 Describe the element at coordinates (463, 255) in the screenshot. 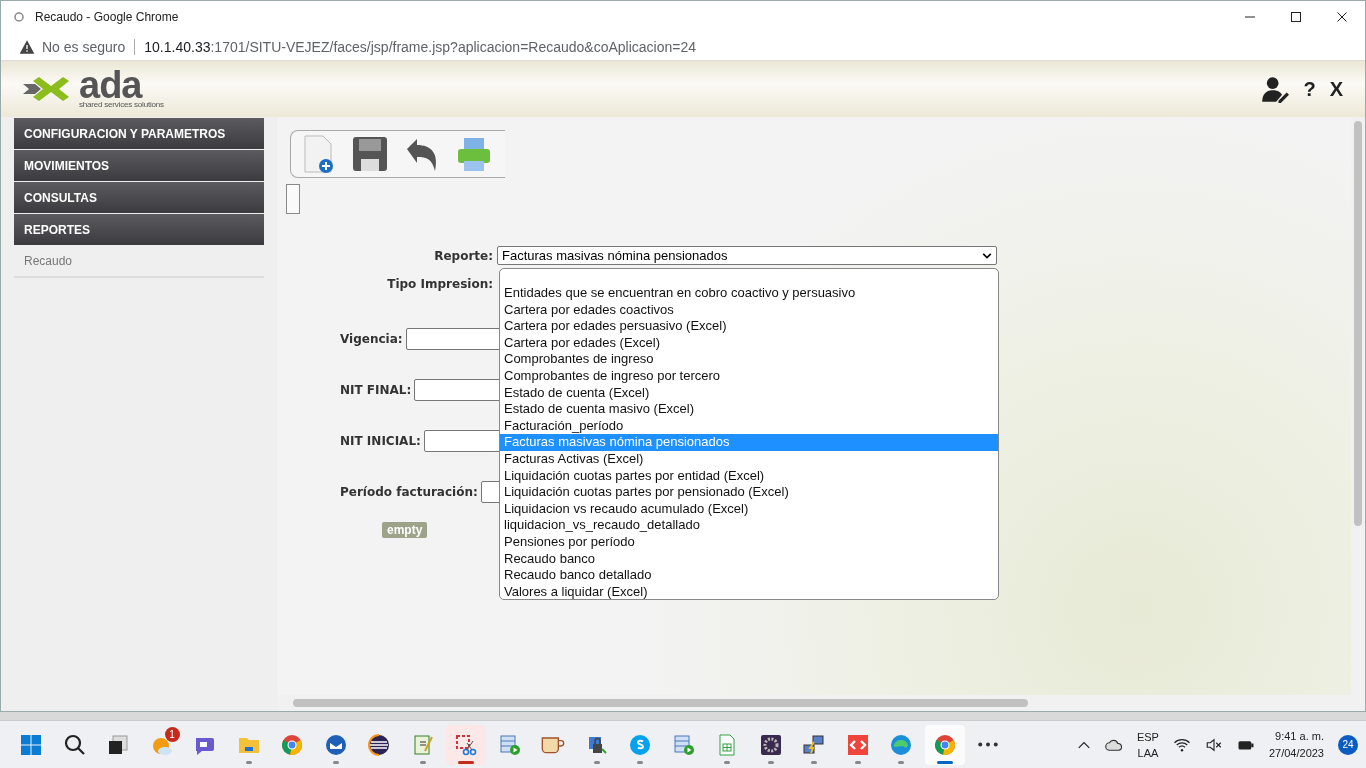

I see `field-label: Reporte:` at that location.